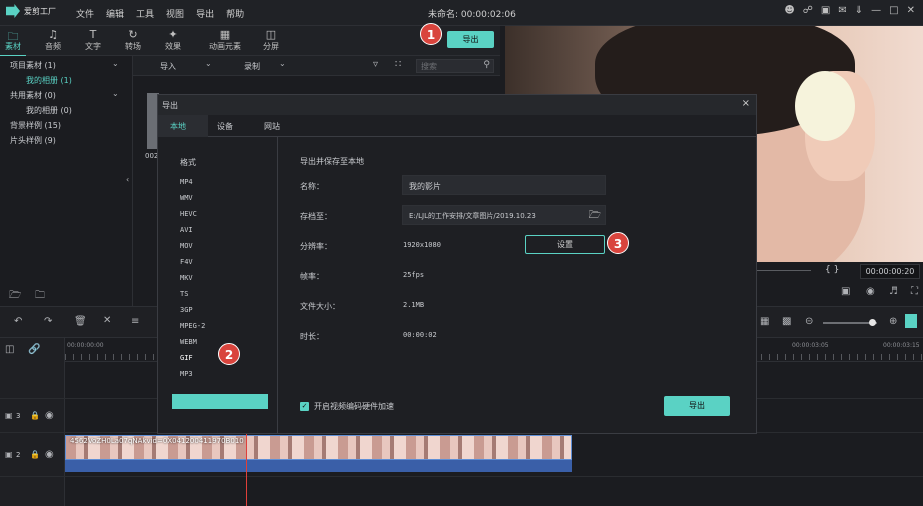 The height and width of the screenshot is (506, 923). I want to click on menu-file: 文件, so click(85, 13).